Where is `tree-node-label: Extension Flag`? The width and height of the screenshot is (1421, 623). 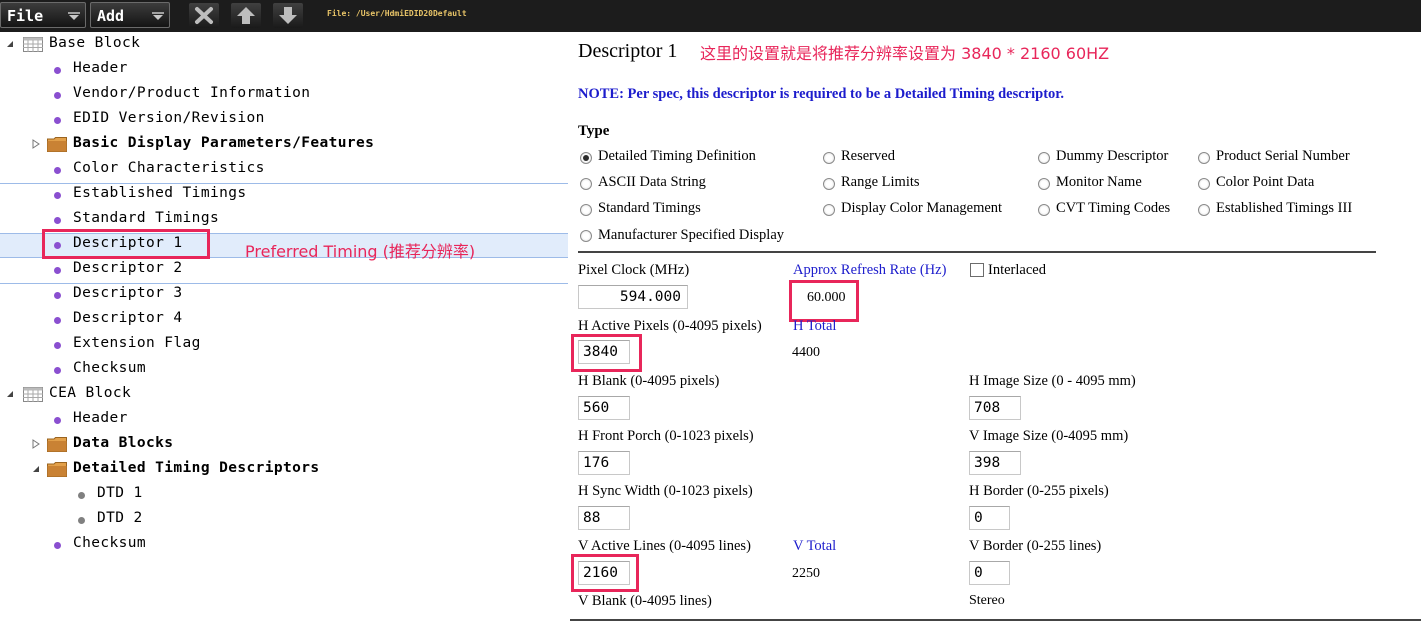
tree-node-label: Extension Flag is located at coordinates (137, 343).